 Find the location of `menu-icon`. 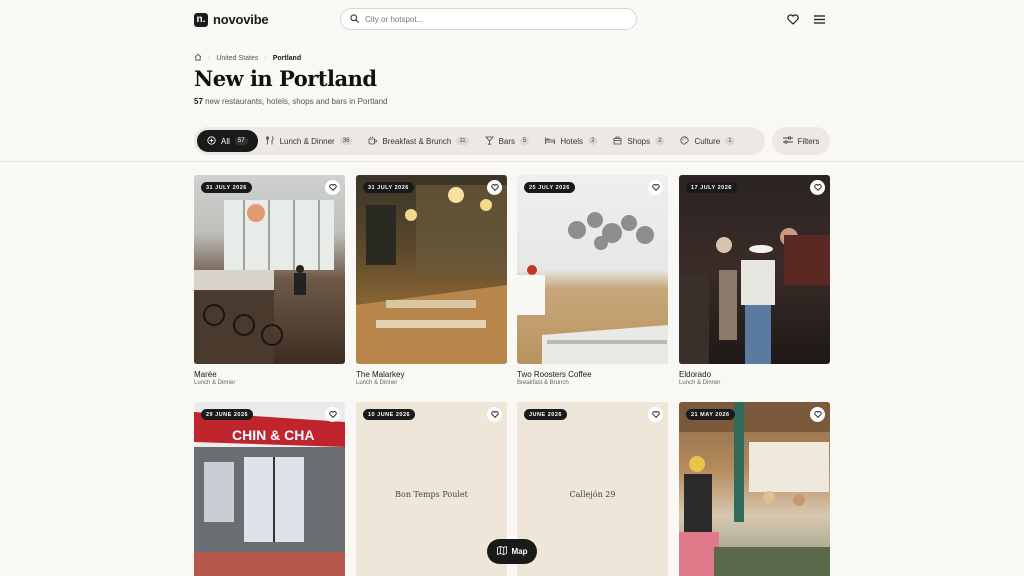

menu-icon is located at coordinates (819, 19).